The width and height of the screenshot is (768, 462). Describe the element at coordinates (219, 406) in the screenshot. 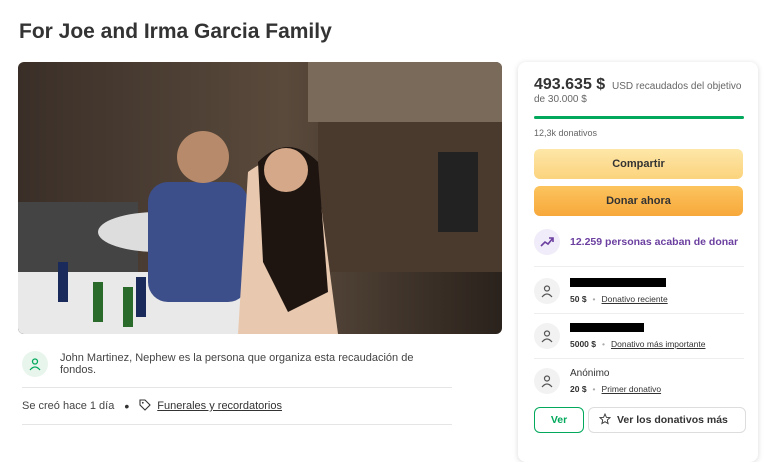

I see `category-link: Funerales y recordatorios` at that location.